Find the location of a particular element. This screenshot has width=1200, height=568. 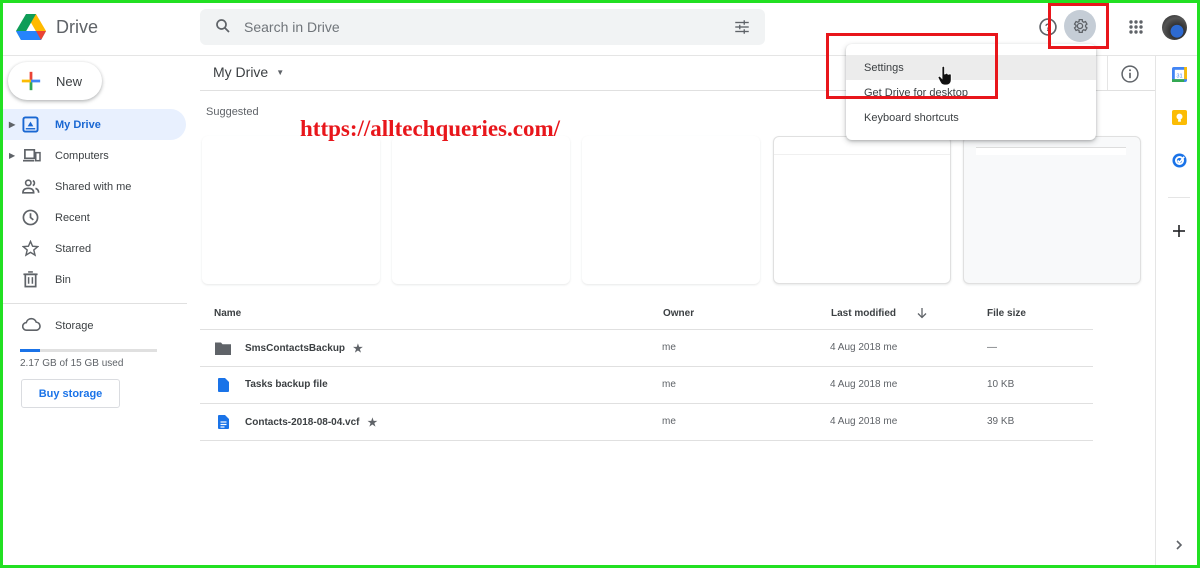

file-size: — is located at coordinates (992, 347).